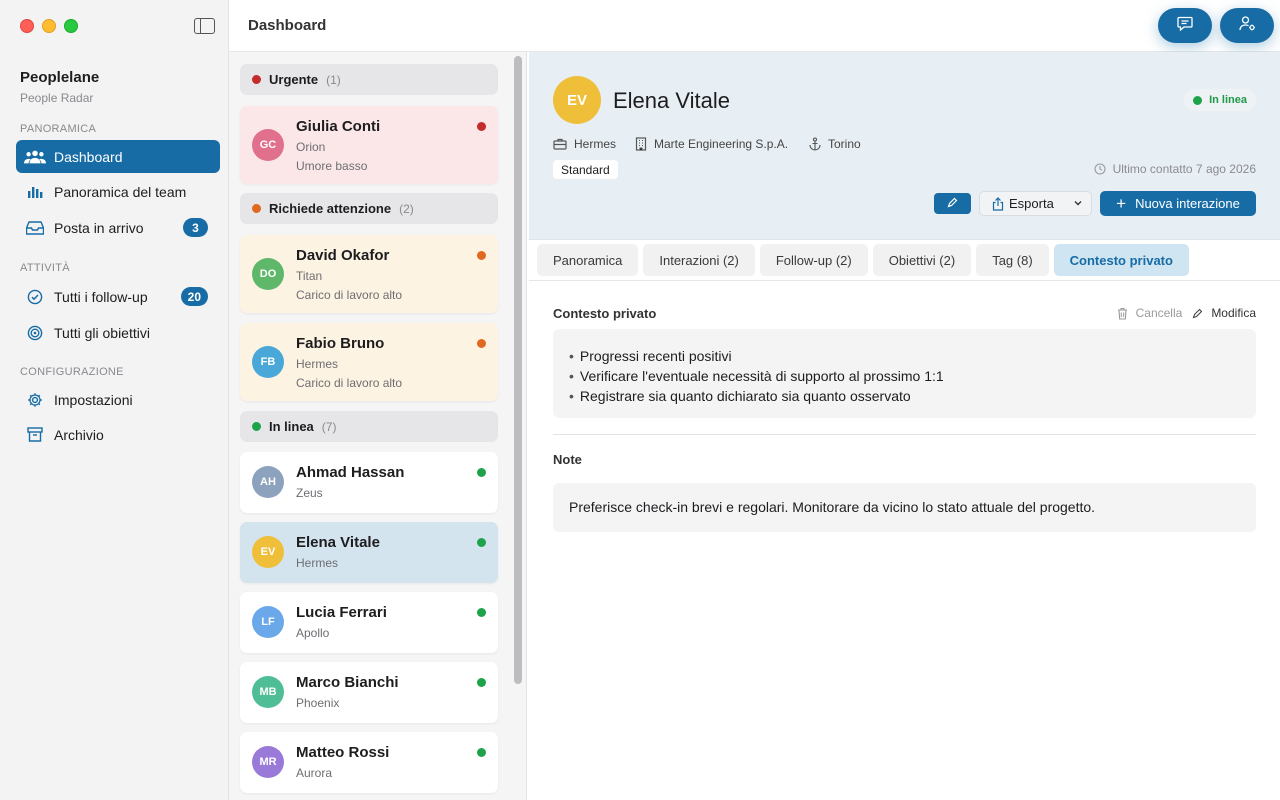 The image size is (1280, 800). I want to click on person-team: Hermes, so click(317, 364).